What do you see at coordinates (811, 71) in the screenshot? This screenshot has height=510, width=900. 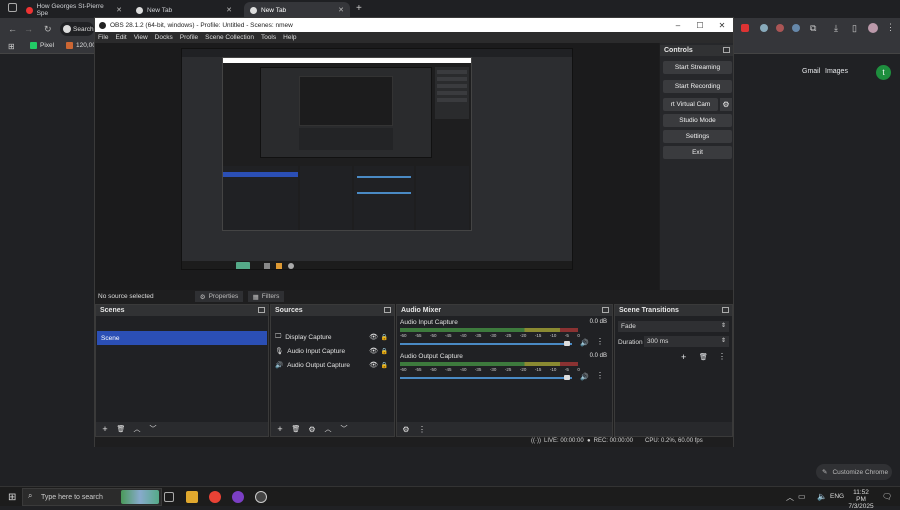 I see `gmail-link: Gmail` at bounding box center [811, 71].